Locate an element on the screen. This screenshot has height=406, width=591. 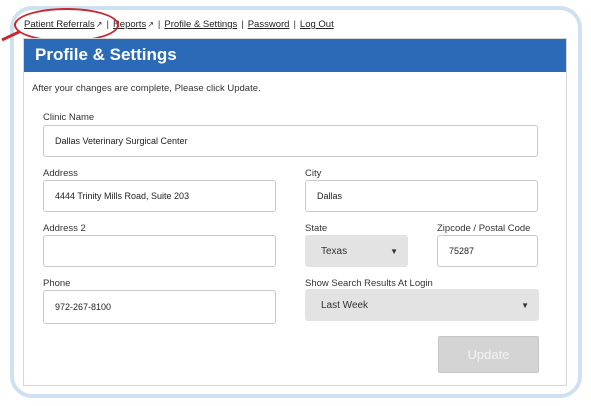
update-button: Update is located at coordinates (488, 354).